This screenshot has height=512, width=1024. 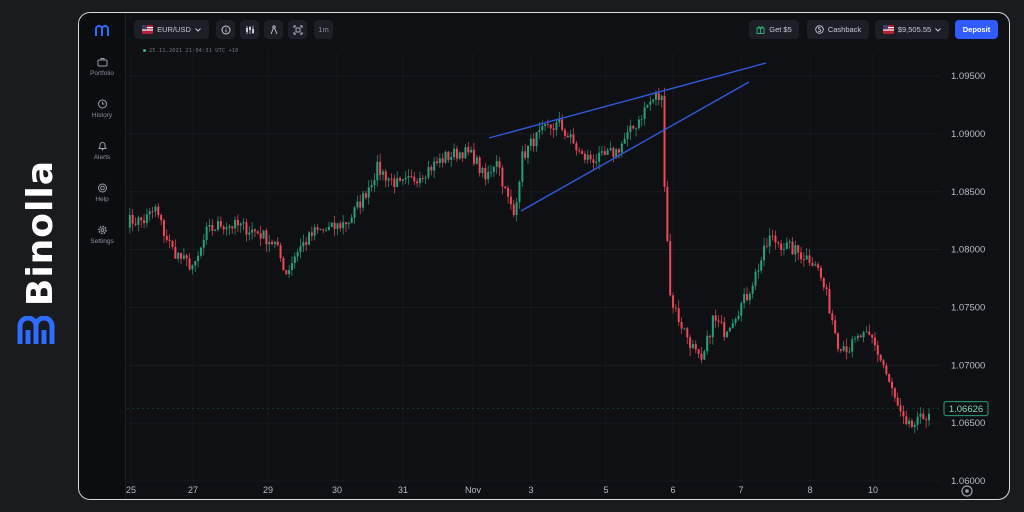 What do you see at coordinates (968, 365) in the screenshot?
I see `y-tick-label: 1.07000` at bounding box center [968, 365].